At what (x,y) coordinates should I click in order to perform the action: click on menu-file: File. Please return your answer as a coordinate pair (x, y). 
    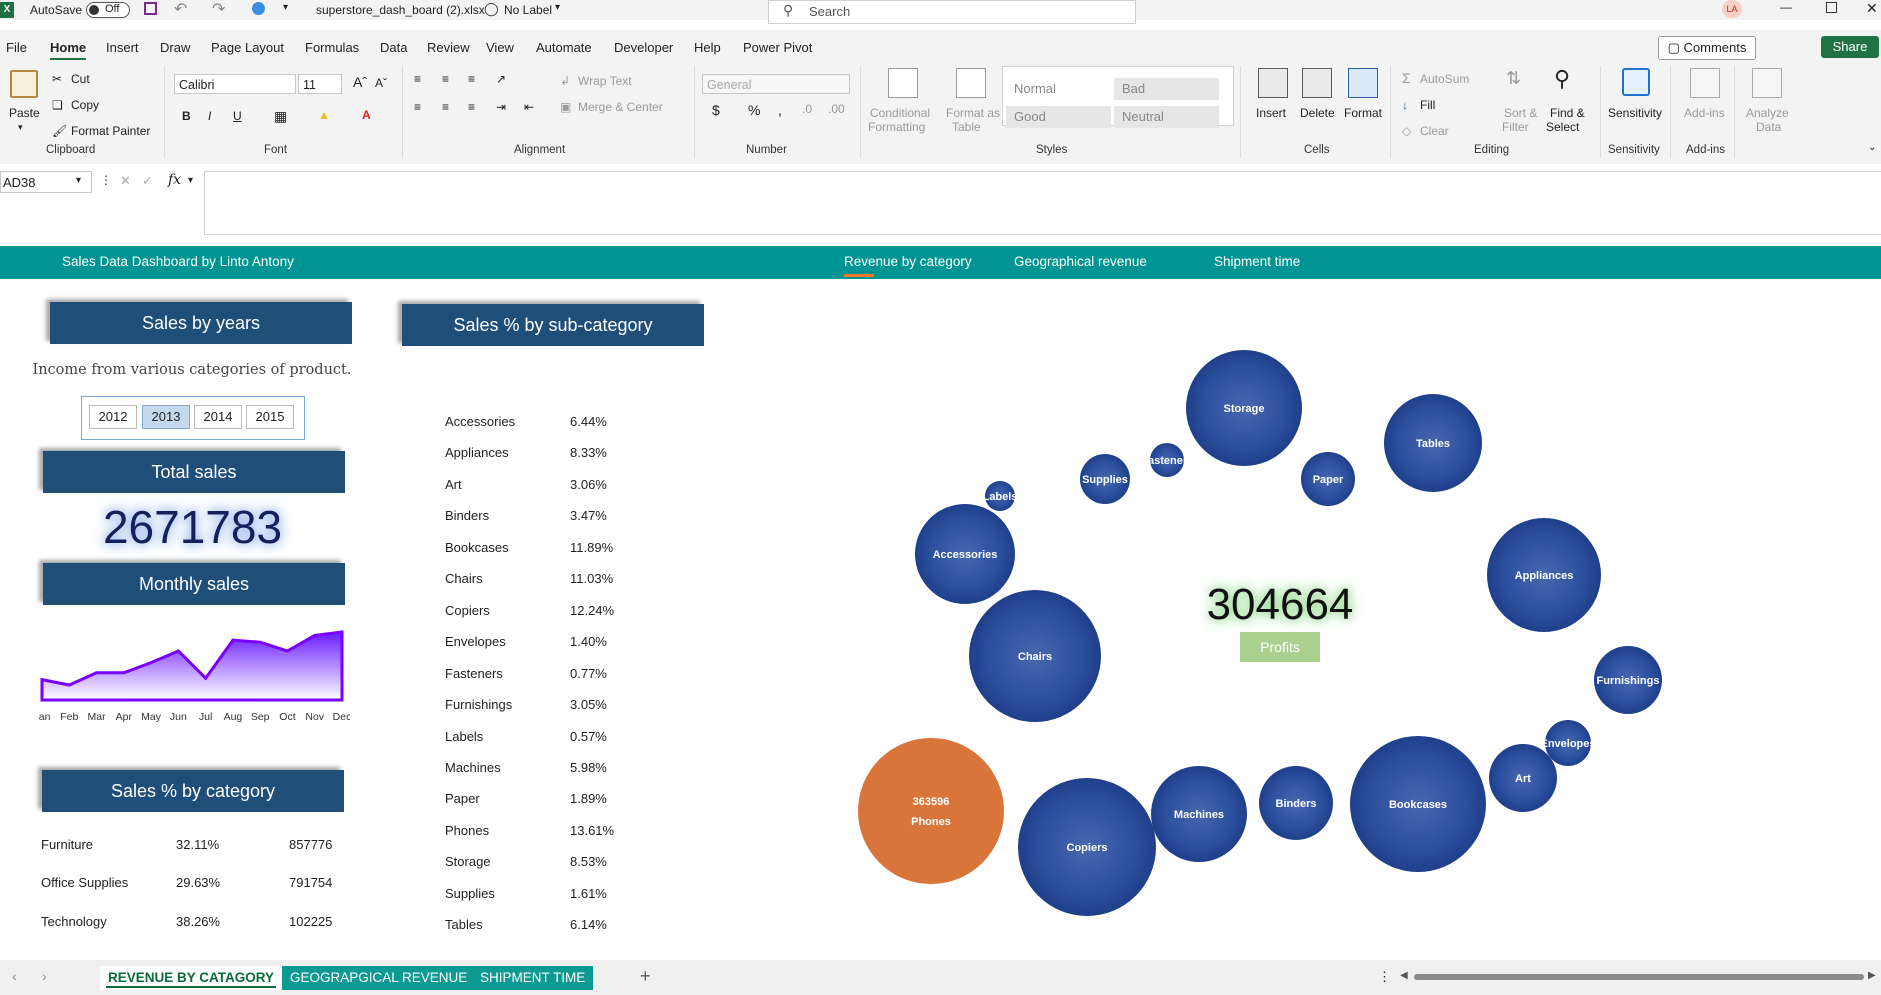
    Looking at the image, I should click on (16, 47).